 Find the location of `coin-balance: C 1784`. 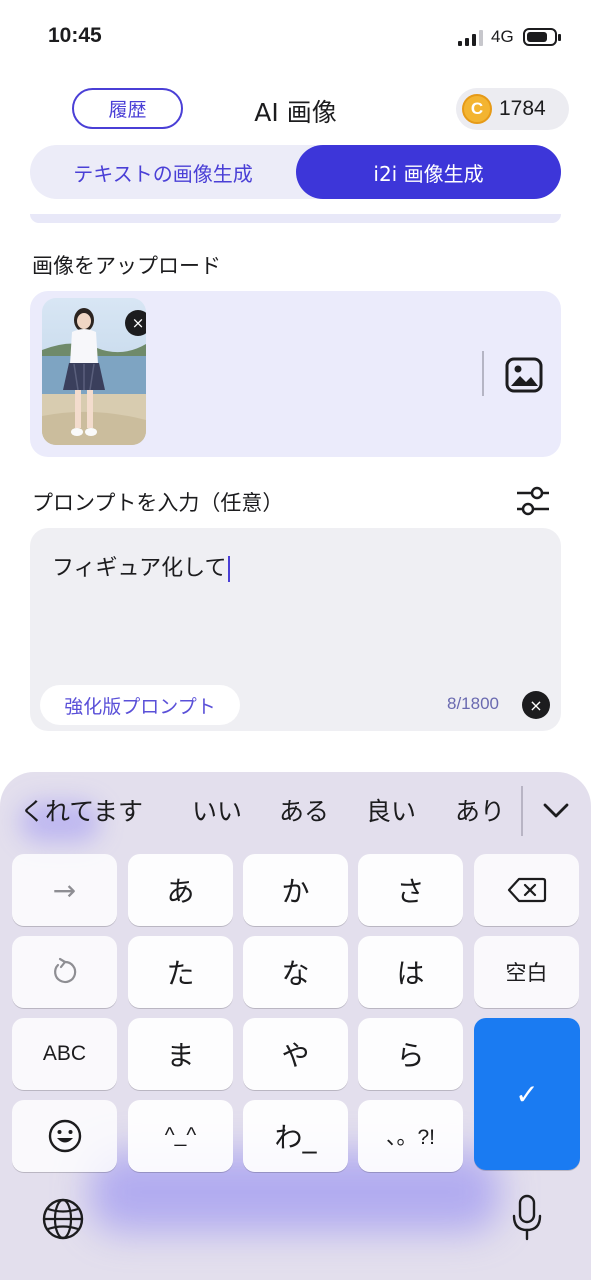

coin-balance: C 1784 is located at coordinates (512, 109).